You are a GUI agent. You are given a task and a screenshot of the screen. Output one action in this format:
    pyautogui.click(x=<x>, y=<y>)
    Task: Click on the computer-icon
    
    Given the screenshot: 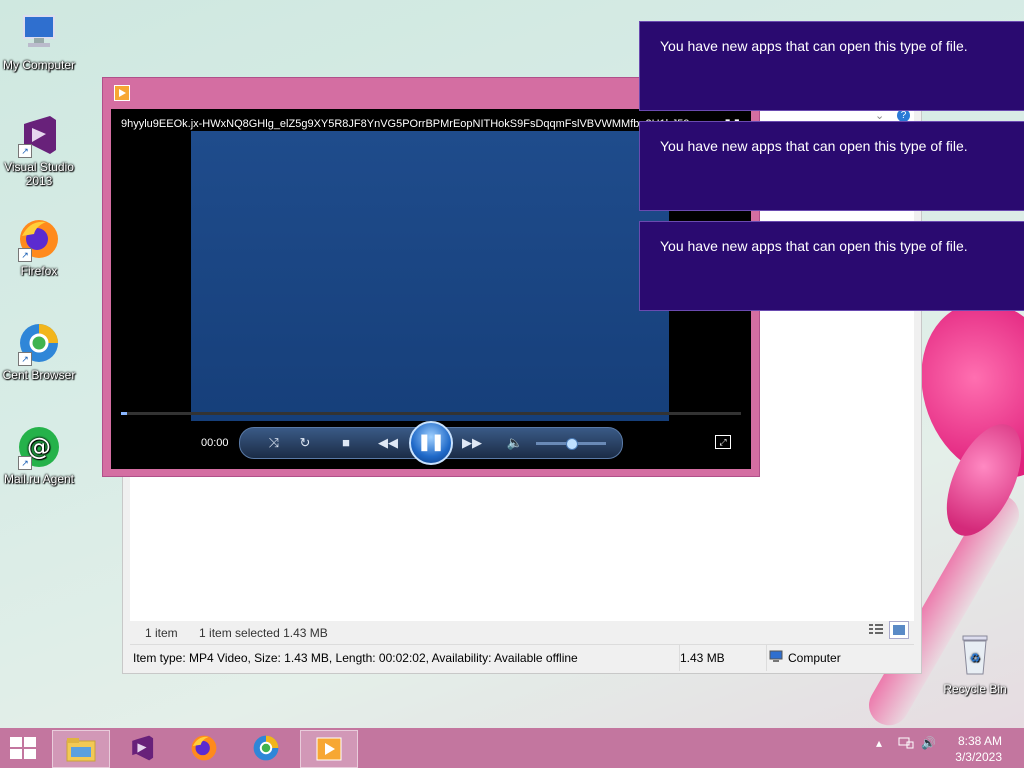 What is the action you would take?
    pyautogui.click(x=39, y=33)
    